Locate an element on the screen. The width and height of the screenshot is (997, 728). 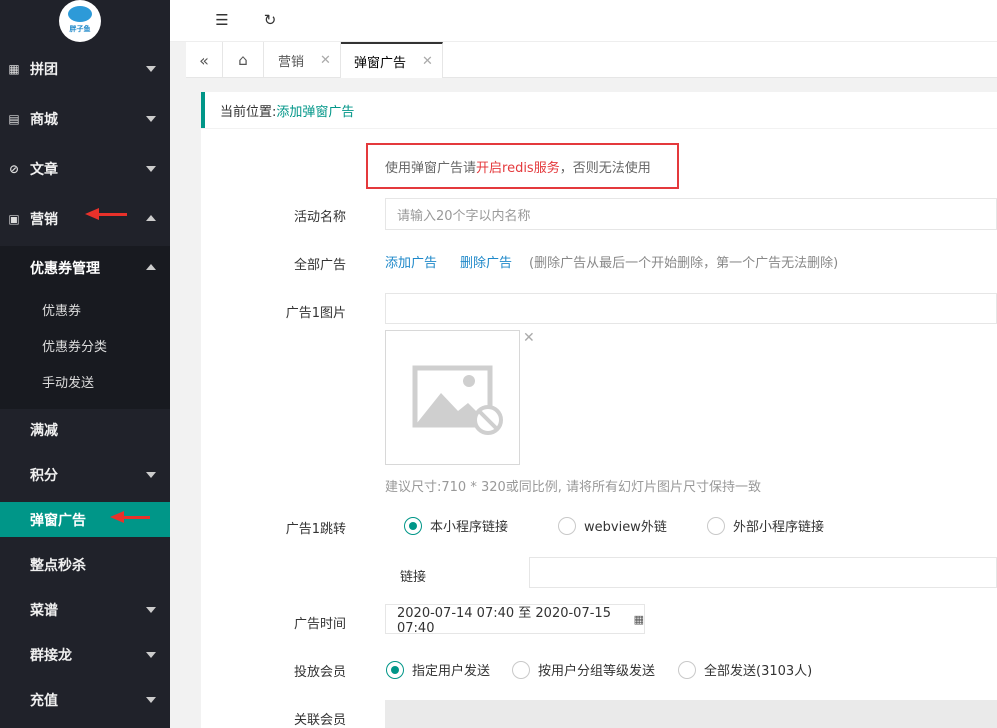
add-ad-link: 添加广告 is located at coordinates (411, 261).